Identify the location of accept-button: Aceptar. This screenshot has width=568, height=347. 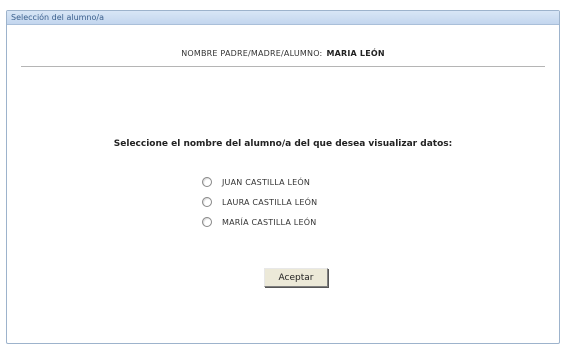
(296, 277).